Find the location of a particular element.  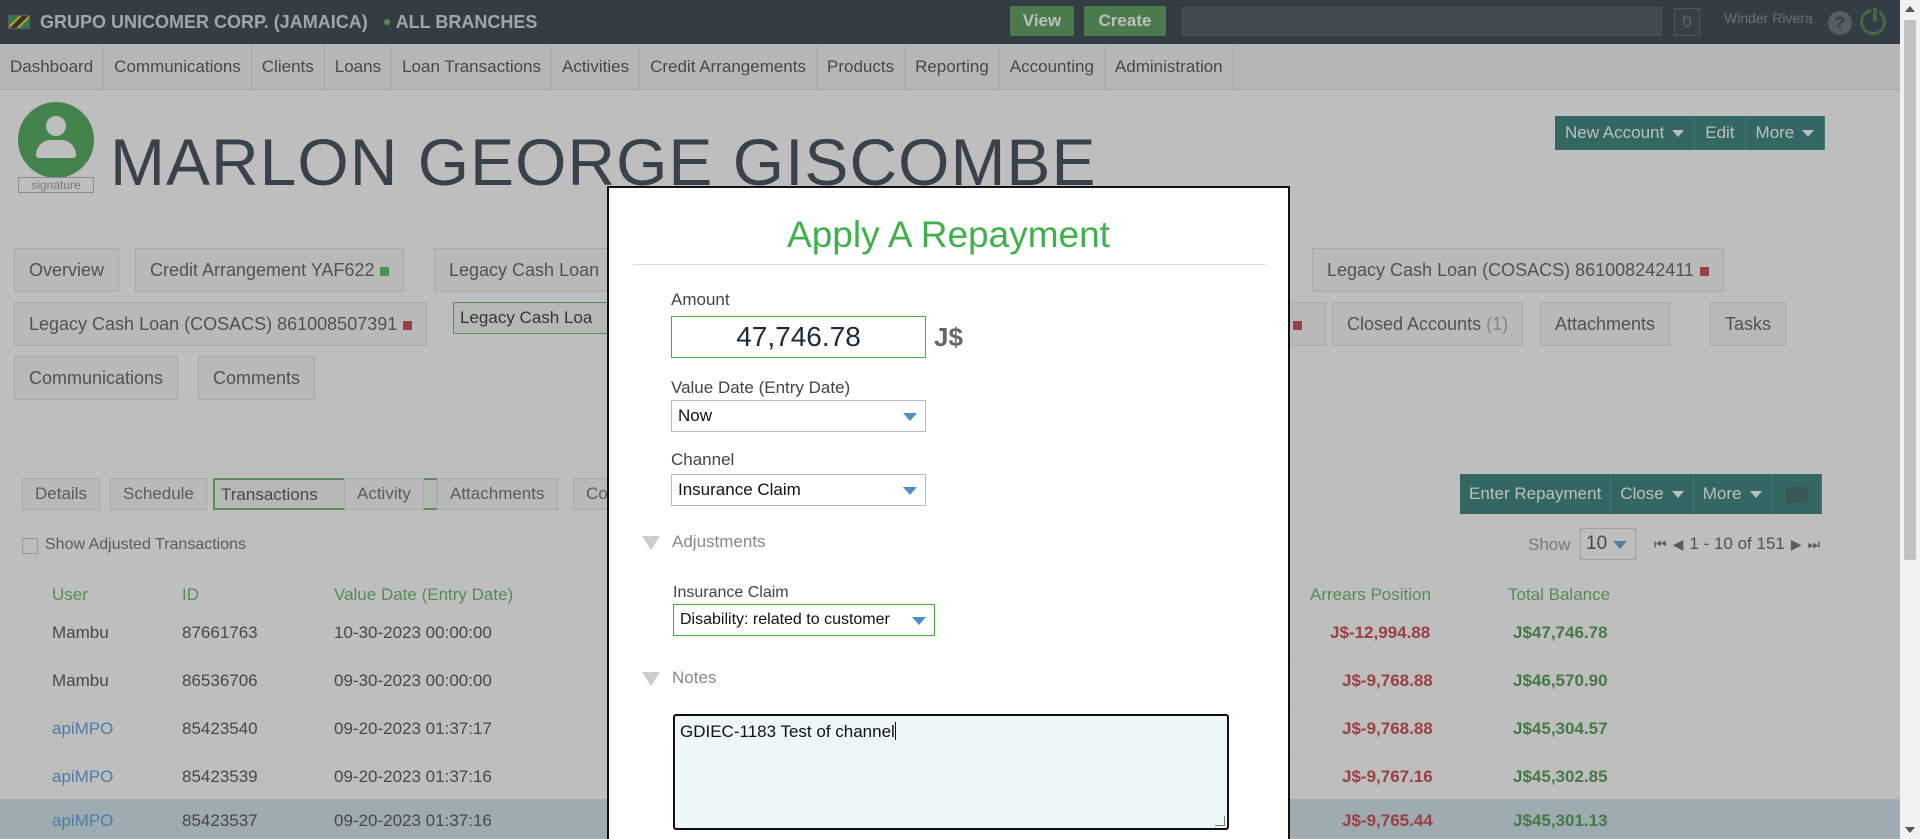

insurance-claim-select: Disability: related to customer is located at coordinates (804, 620).